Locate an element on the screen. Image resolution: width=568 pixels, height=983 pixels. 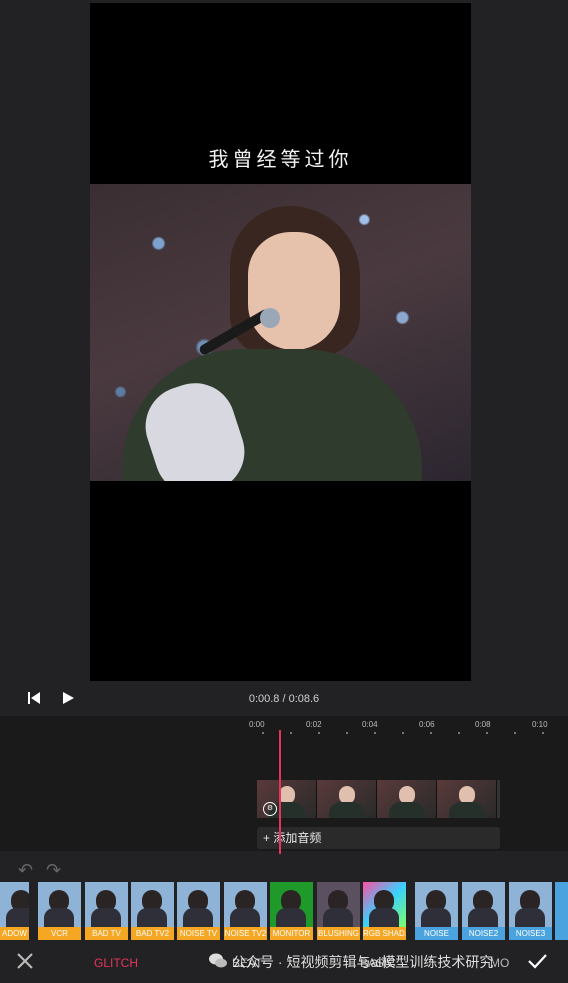
clip-settings-icon: ⚙ is located at coordinates (270, 809).